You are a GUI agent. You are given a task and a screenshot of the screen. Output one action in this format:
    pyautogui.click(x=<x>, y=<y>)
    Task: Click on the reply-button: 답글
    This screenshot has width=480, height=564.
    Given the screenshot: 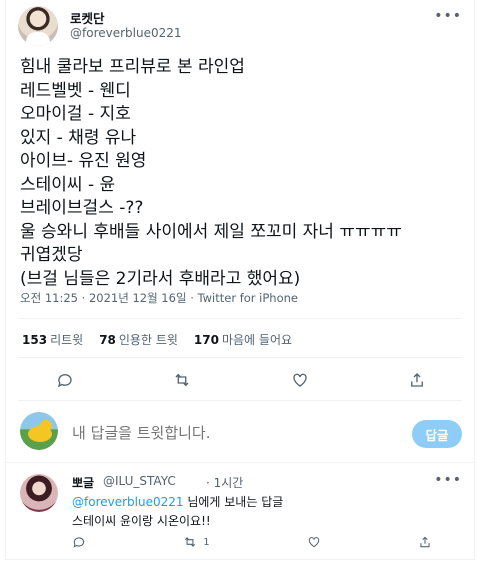 What is the action you would take?
    pyautogui.click(x=437, y=434)
    